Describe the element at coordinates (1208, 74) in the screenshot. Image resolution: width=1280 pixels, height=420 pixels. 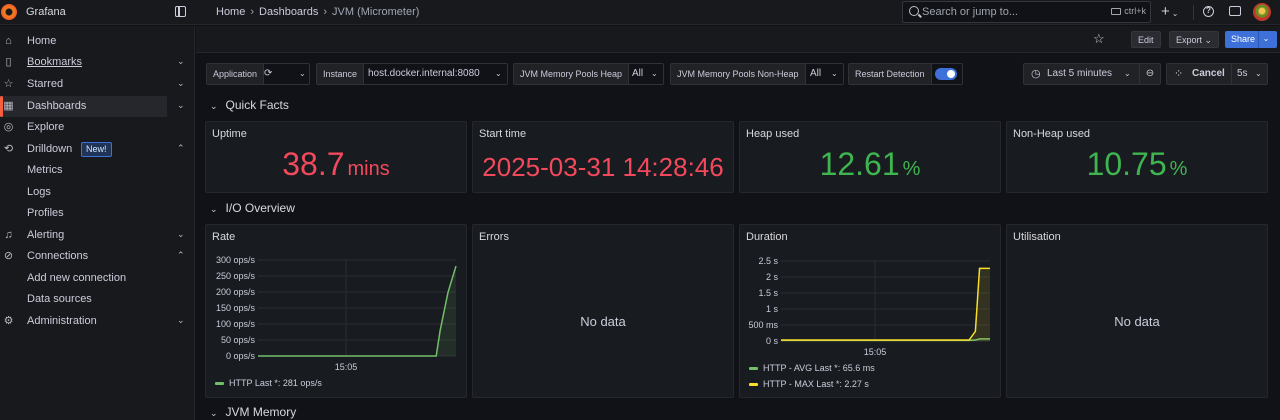
I see `cancel-label: Cancel` at that location.